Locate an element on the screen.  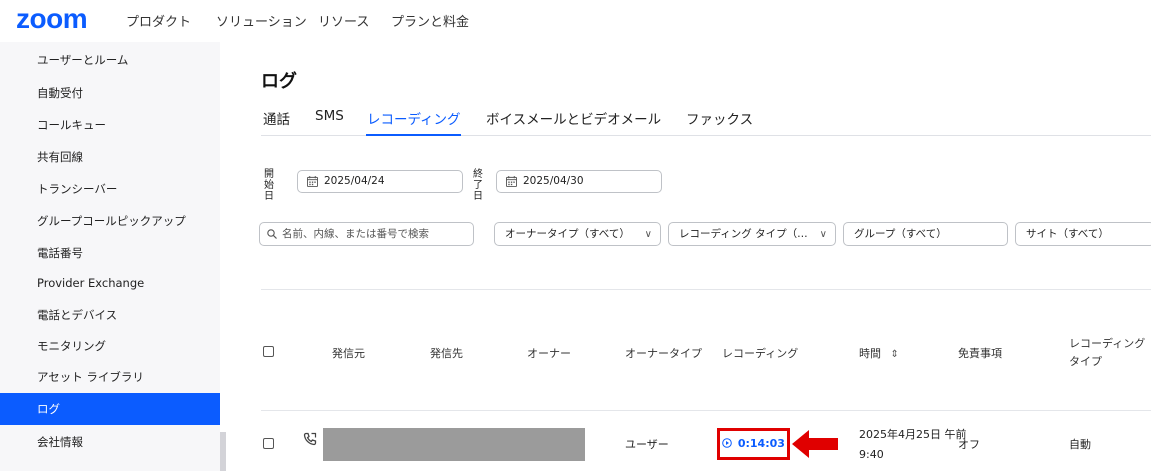
sort-icon: ⇕ is located at coordinates (895, 354).